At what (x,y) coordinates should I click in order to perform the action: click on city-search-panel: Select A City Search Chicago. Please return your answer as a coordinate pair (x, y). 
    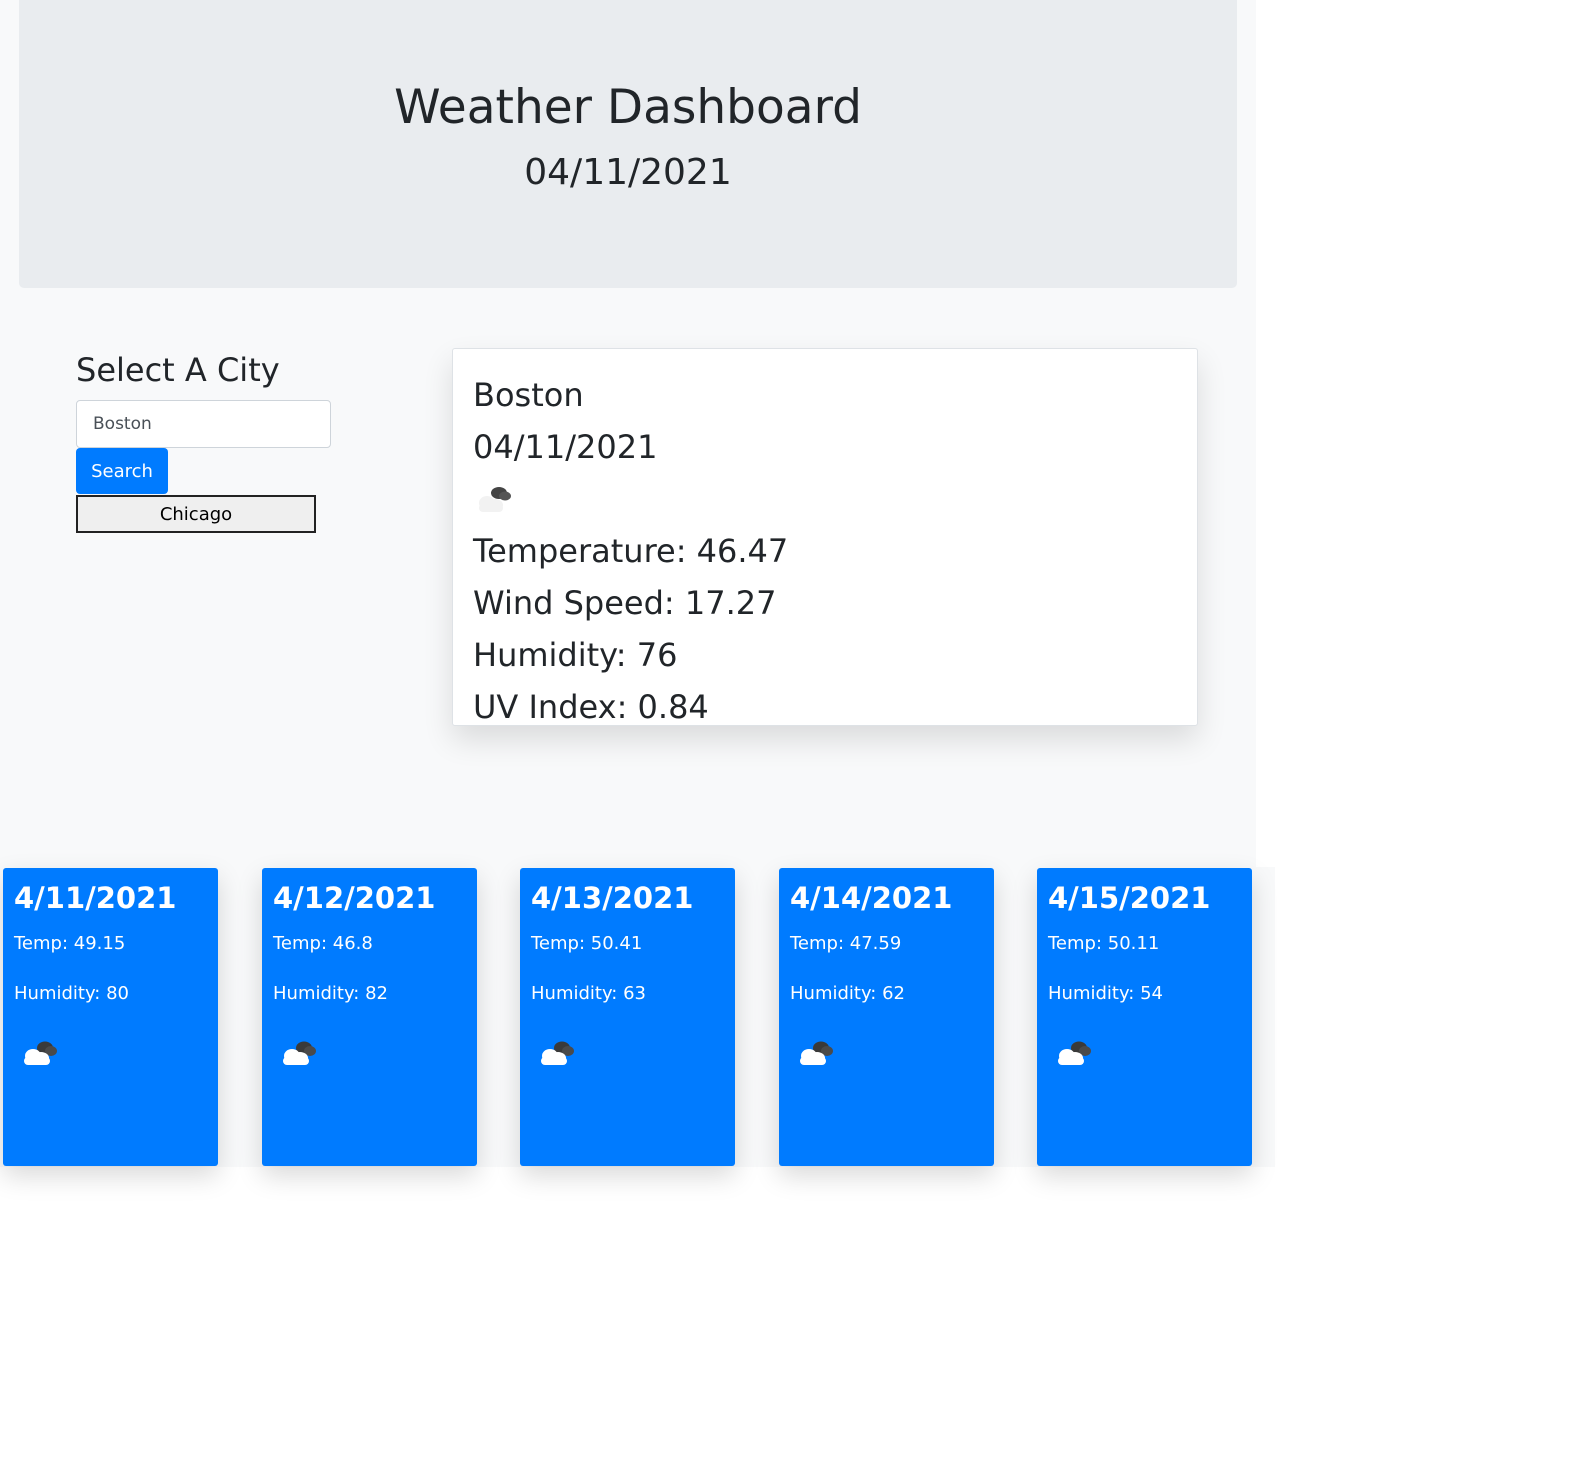
    Looking at the image, I should click on (206, 439).